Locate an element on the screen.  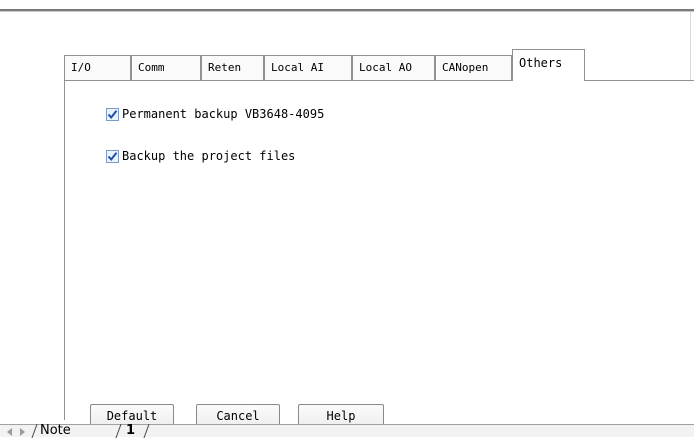
tab-comm: Comm is located at coordinates (166, 67).